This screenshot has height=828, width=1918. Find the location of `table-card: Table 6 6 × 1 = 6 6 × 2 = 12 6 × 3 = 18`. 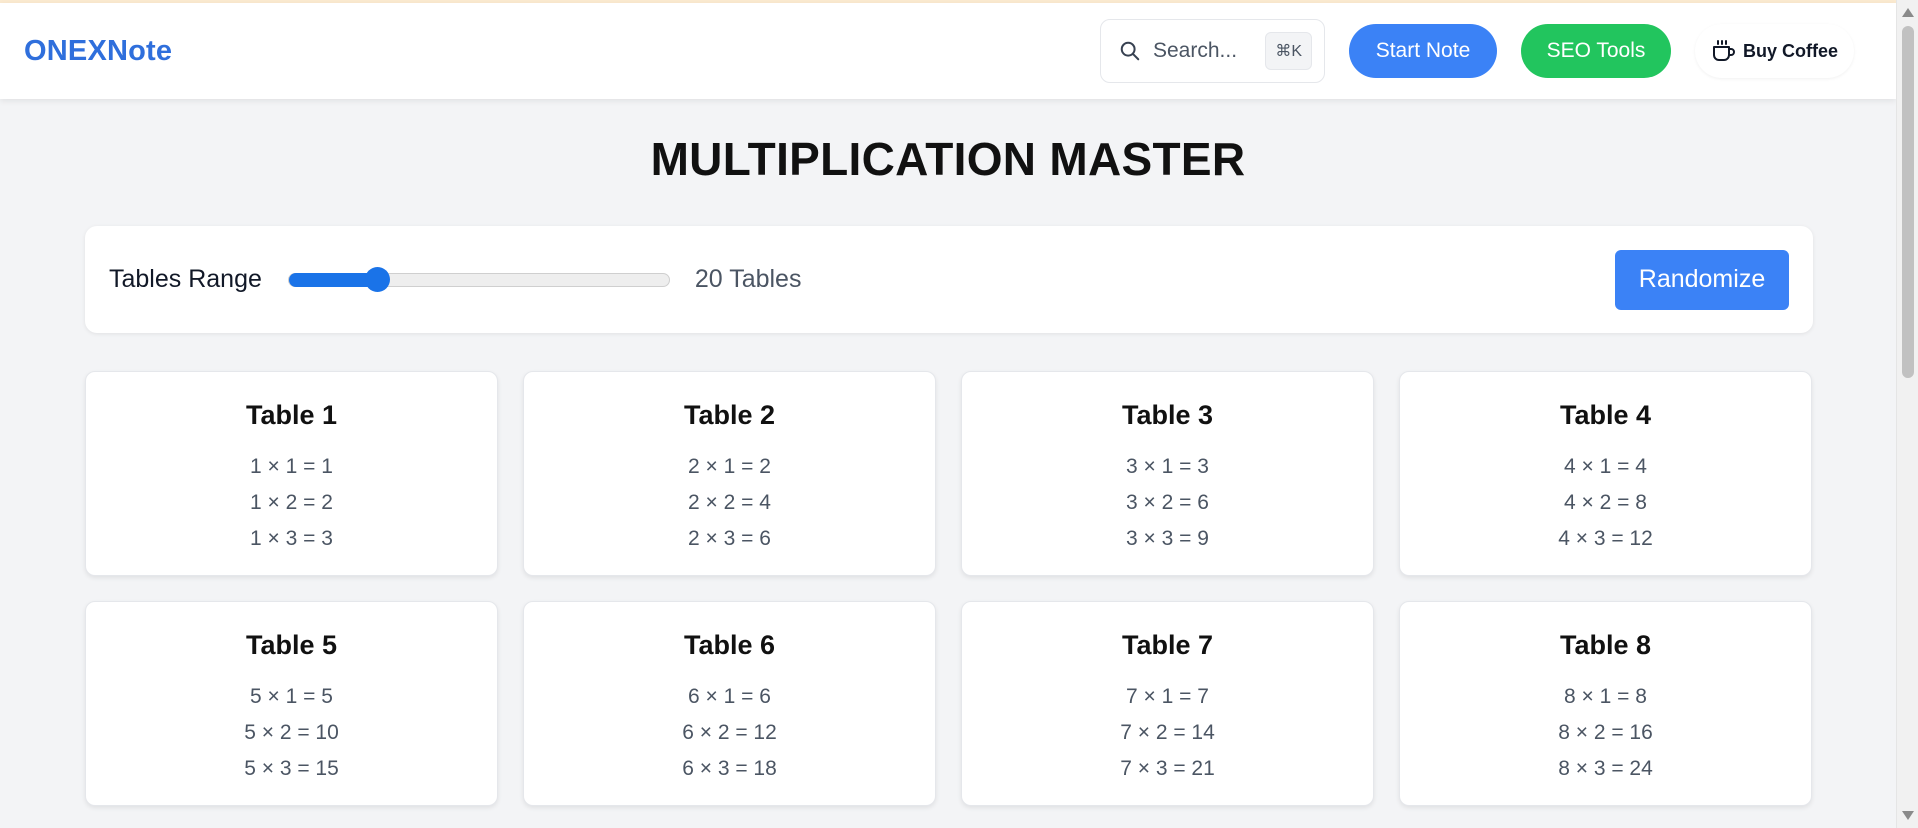

table-card: Table 6 6 × 1 = 6 6 × 2 = 12 6 × 3 = 18 is located at coordinates (729, 703).